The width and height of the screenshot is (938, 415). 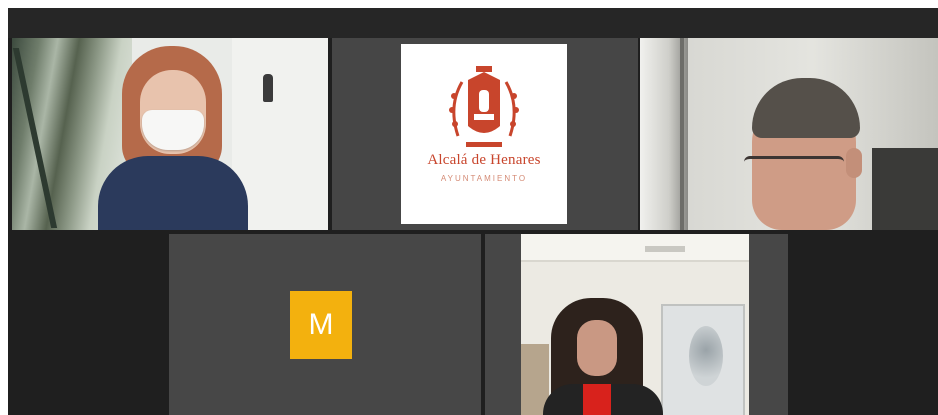 What do you see at coordinates (268, 88) in the screenshot?
I see `background-figurine` at bounding box center [268, 88].